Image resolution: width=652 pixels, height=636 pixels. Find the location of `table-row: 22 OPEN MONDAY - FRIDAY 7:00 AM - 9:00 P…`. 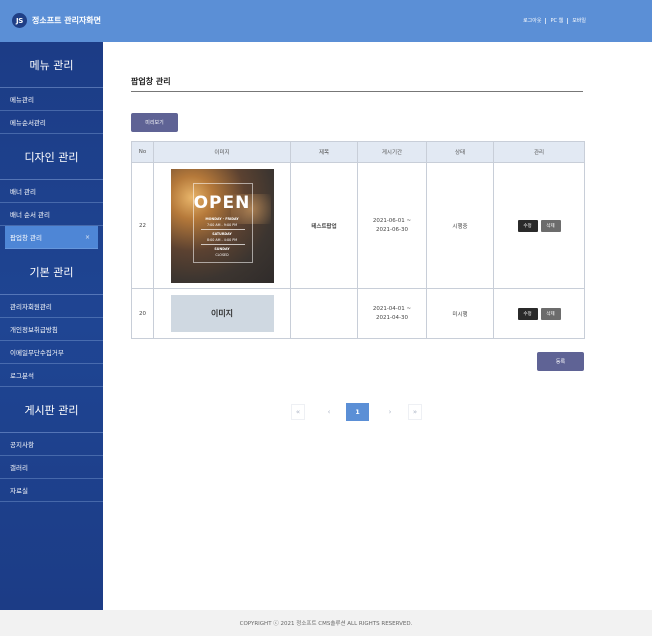

table-row: 22 OPEN MONDAY - FRIDAY 7:00 AM - 9:00 P… is located at coordinates (358, 225).